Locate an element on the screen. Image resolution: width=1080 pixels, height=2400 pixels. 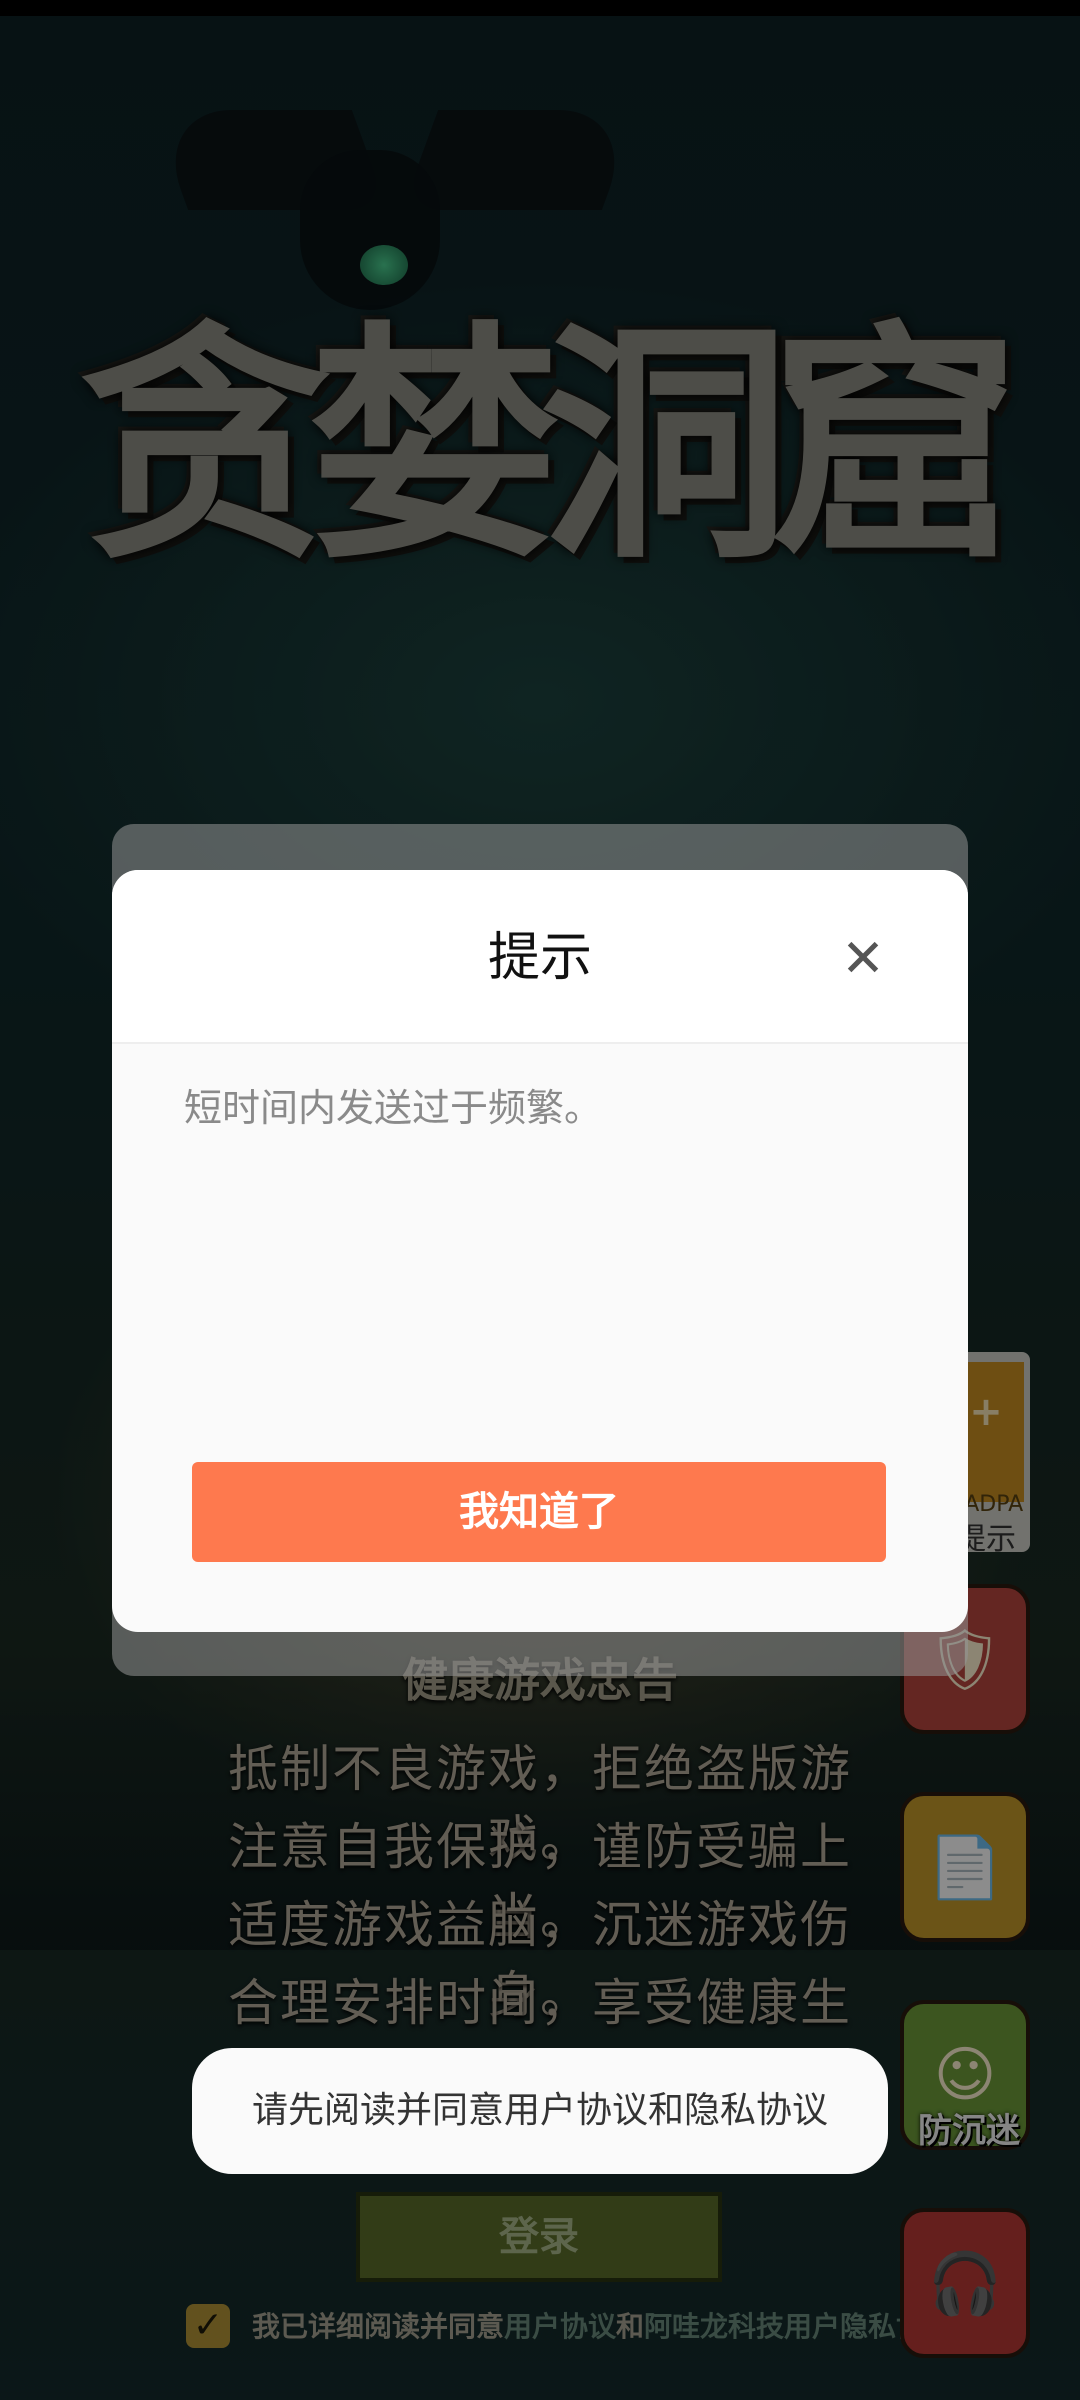
toast-message: 请先阅读并同意用户协议和隐私协议 is located at coordinates (540, 2111).